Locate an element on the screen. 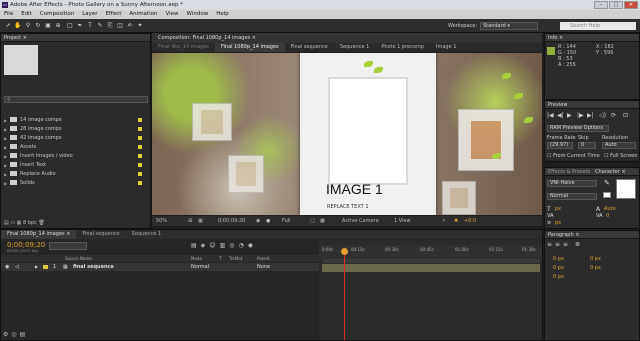 The image size is (640, 341). preview-tab: Preview is located at coordinates (592, 105).